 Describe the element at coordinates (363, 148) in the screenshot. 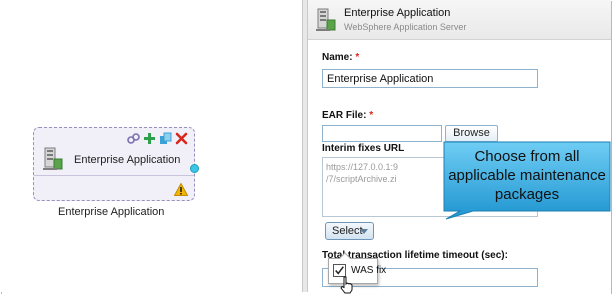

I see `interim-fixes-label: Interim fixes URL` at that location.